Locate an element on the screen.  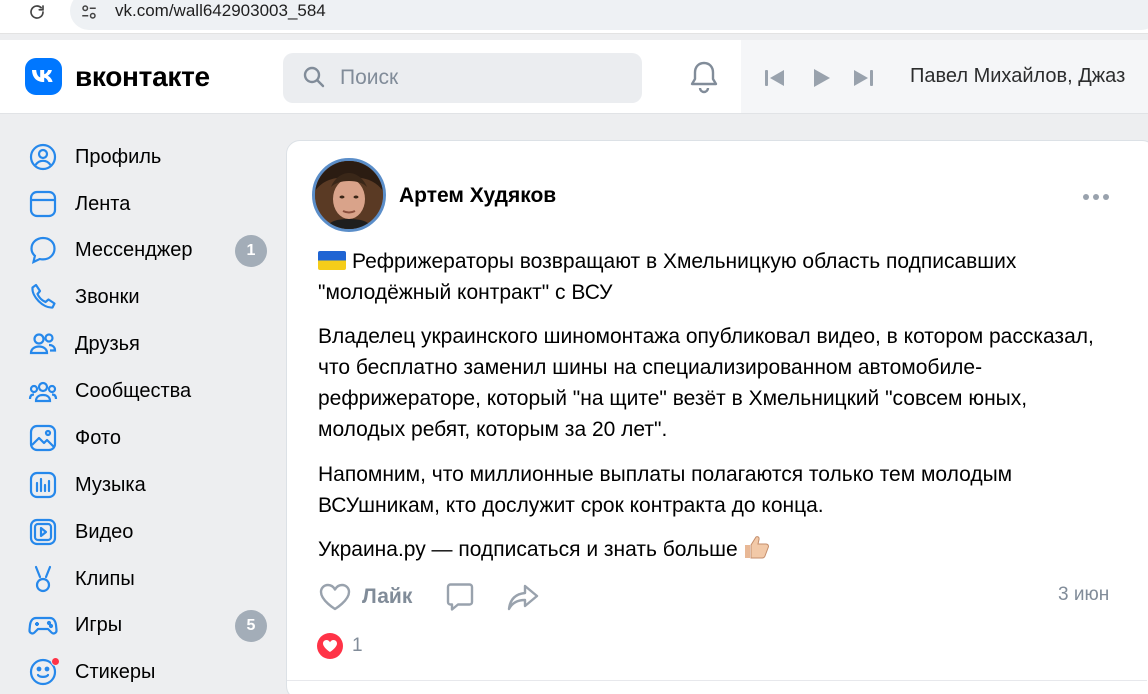
browser-toolbar: vk.com/wall642903003_584 is located at coordinates (574, 17).